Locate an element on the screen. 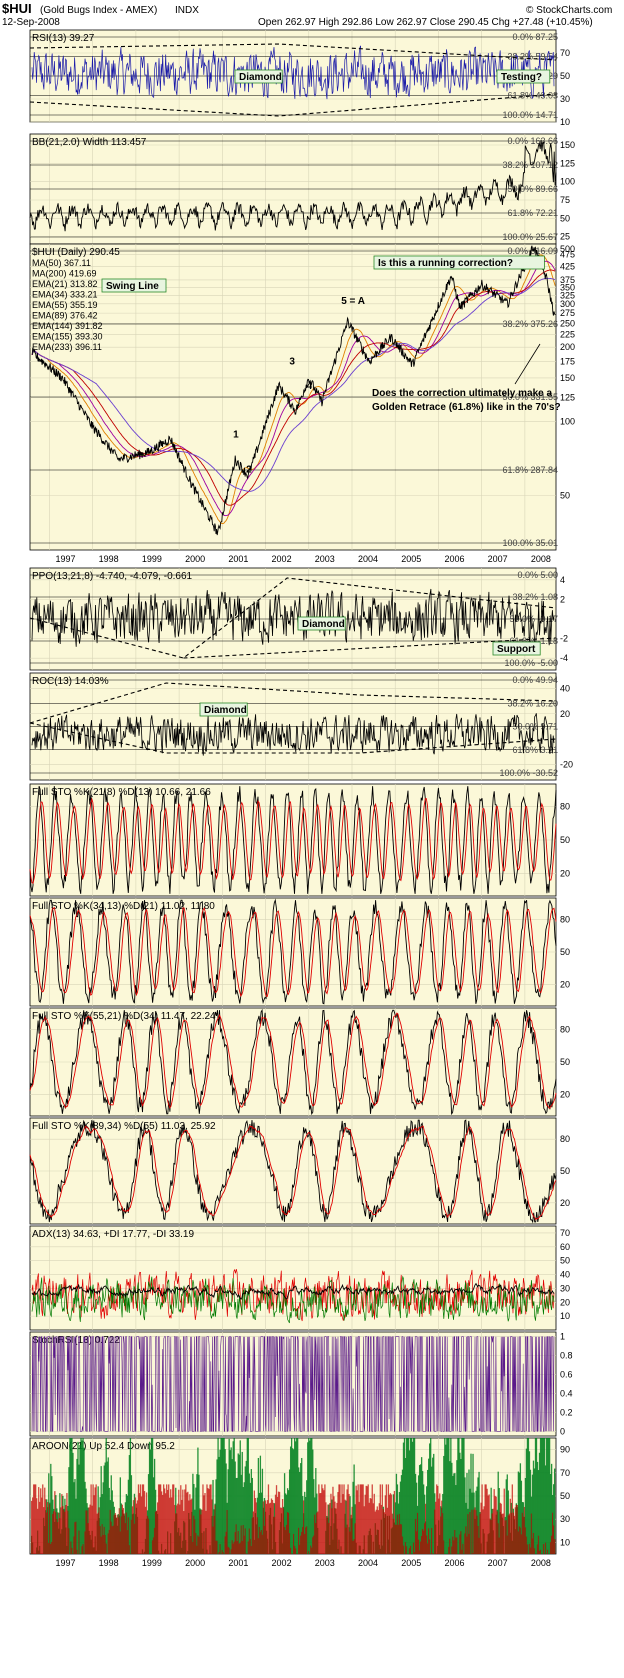 Image resolution: width=624 pixels, height=1678 pixels. annotation-swing-line: Swing Line is located at coordinates (132, 286).